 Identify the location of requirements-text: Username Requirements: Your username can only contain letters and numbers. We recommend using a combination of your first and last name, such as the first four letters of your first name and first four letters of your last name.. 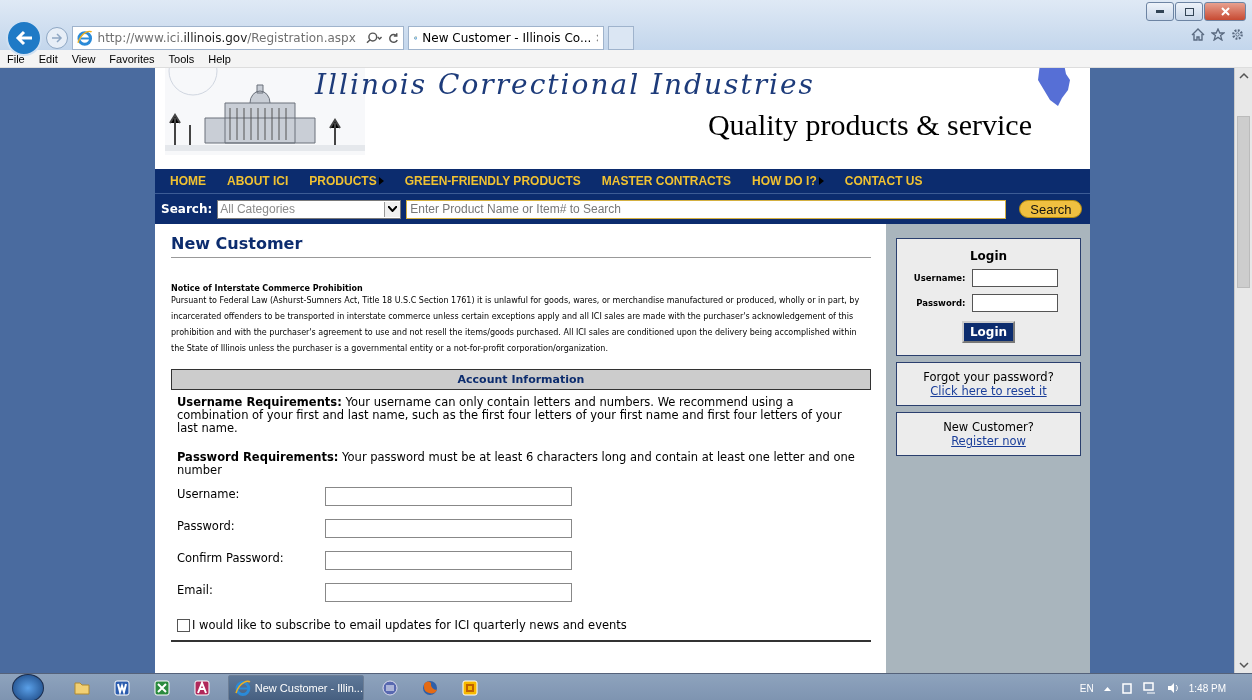
(510, 415).